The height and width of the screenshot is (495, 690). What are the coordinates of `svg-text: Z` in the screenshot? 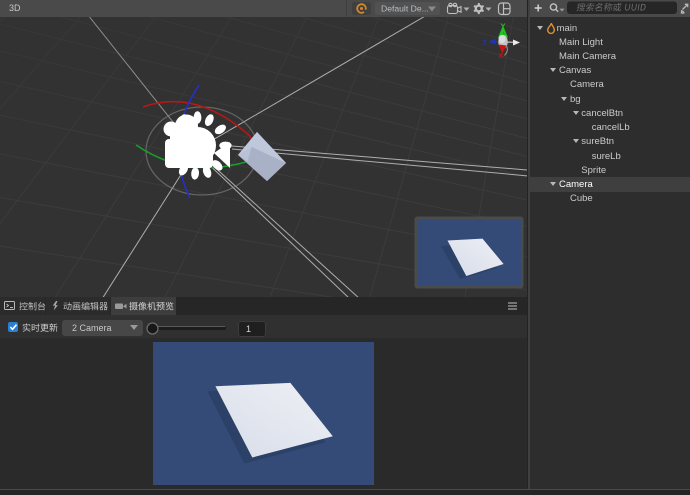 It's located at (485, 43).